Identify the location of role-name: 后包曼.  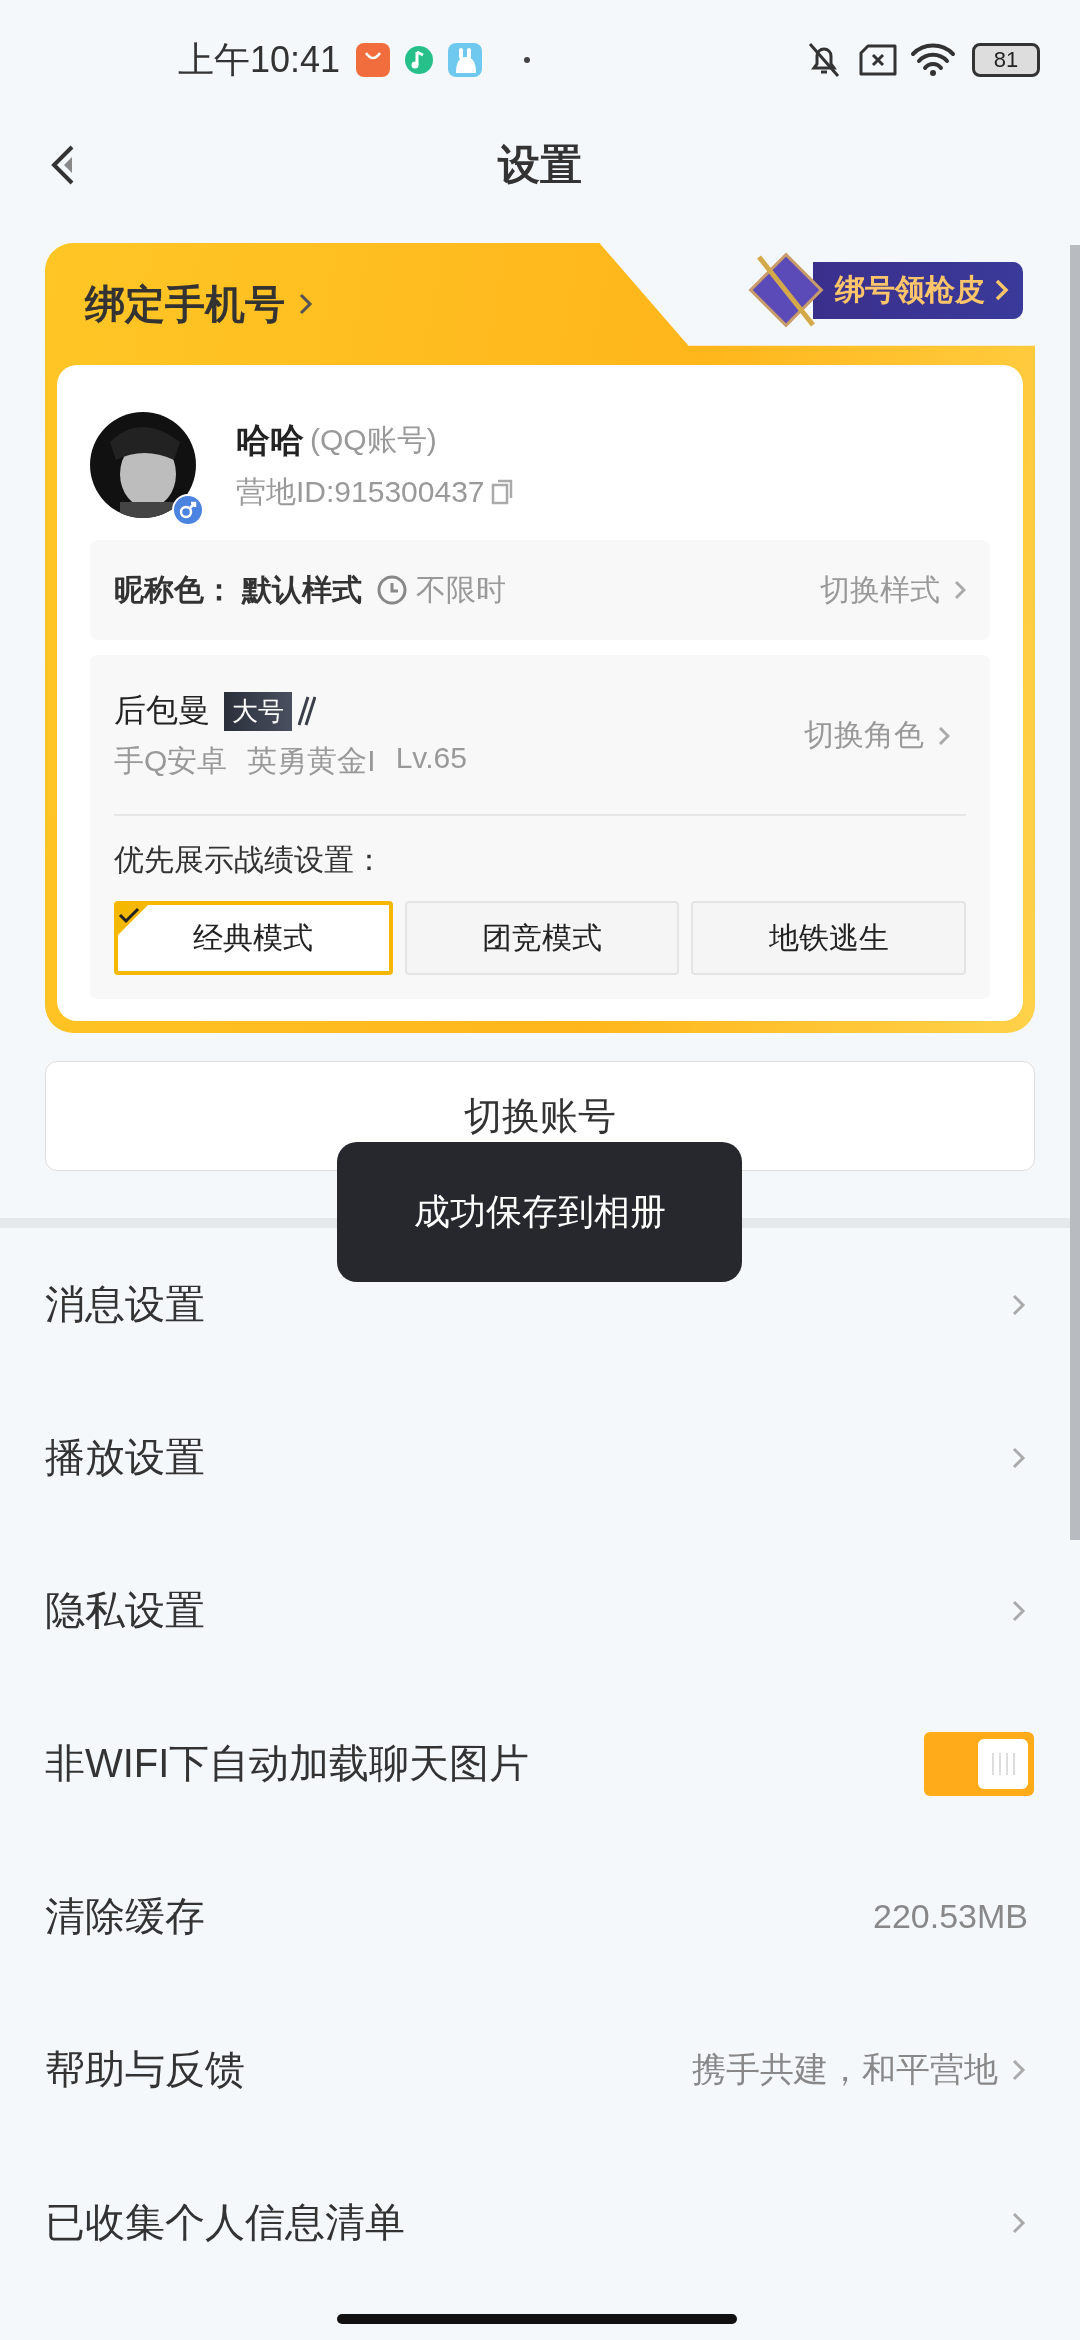
(162, 710).